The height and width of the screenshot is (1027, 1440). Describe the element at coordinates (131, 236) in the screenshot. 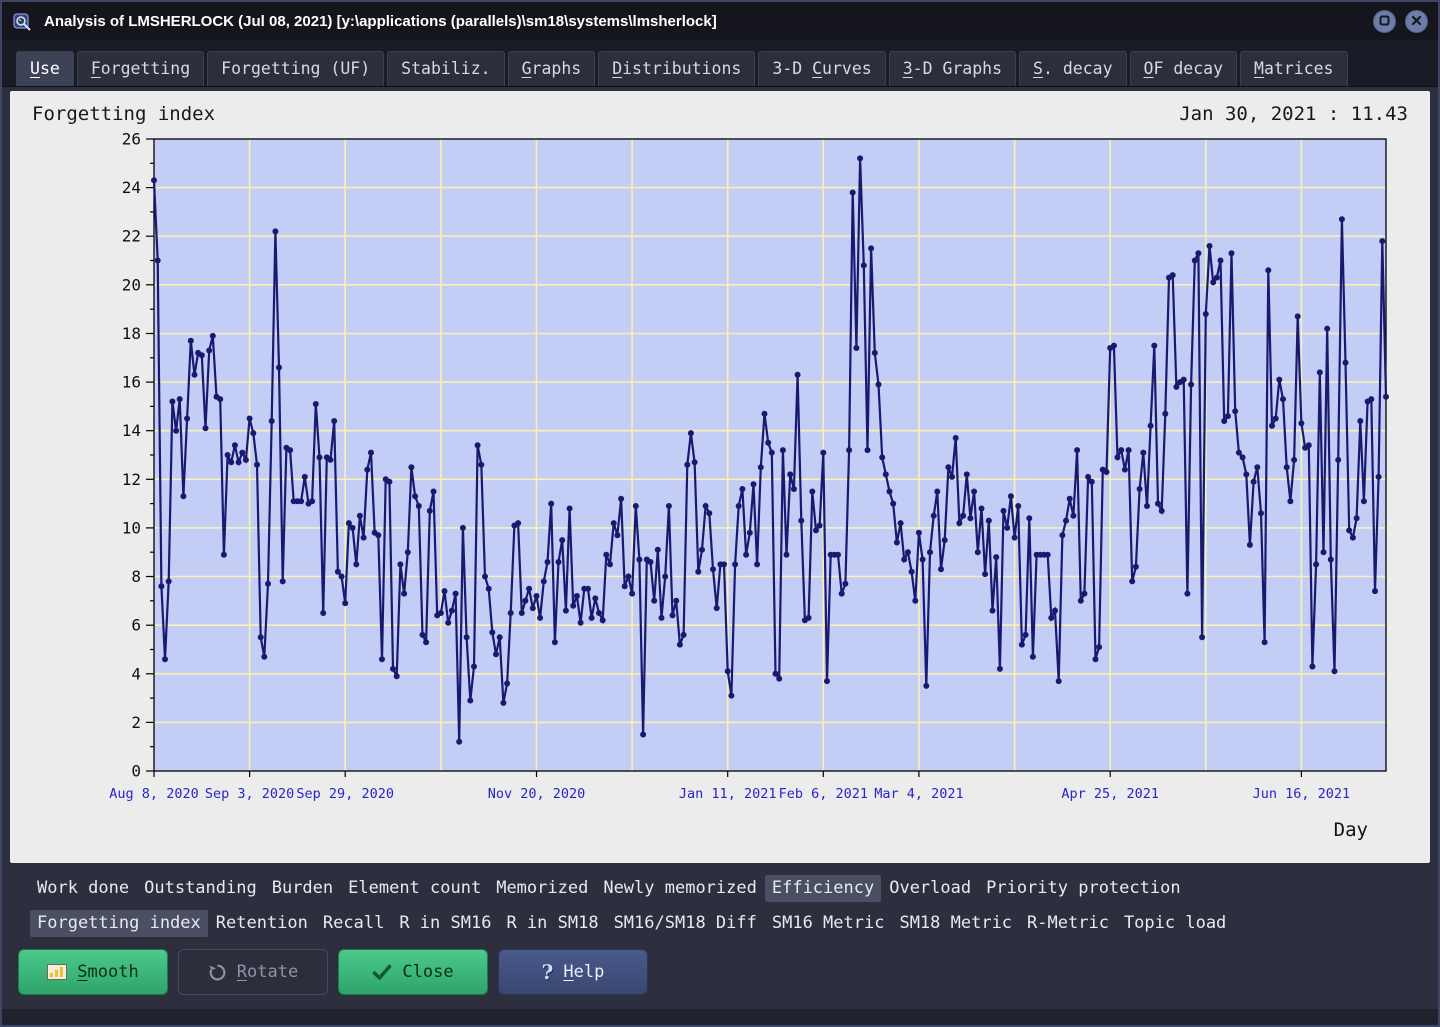

I see `svg-text: 22` at that location.